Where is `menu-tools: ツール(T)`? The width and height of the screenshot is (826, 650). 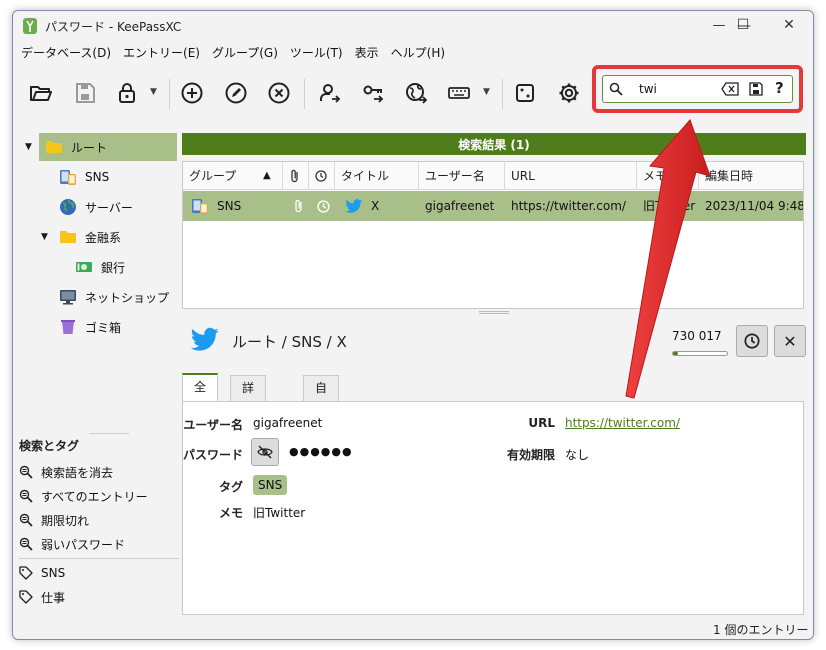
menu-tools: ツール(T) is located at coordinates (316, 53).